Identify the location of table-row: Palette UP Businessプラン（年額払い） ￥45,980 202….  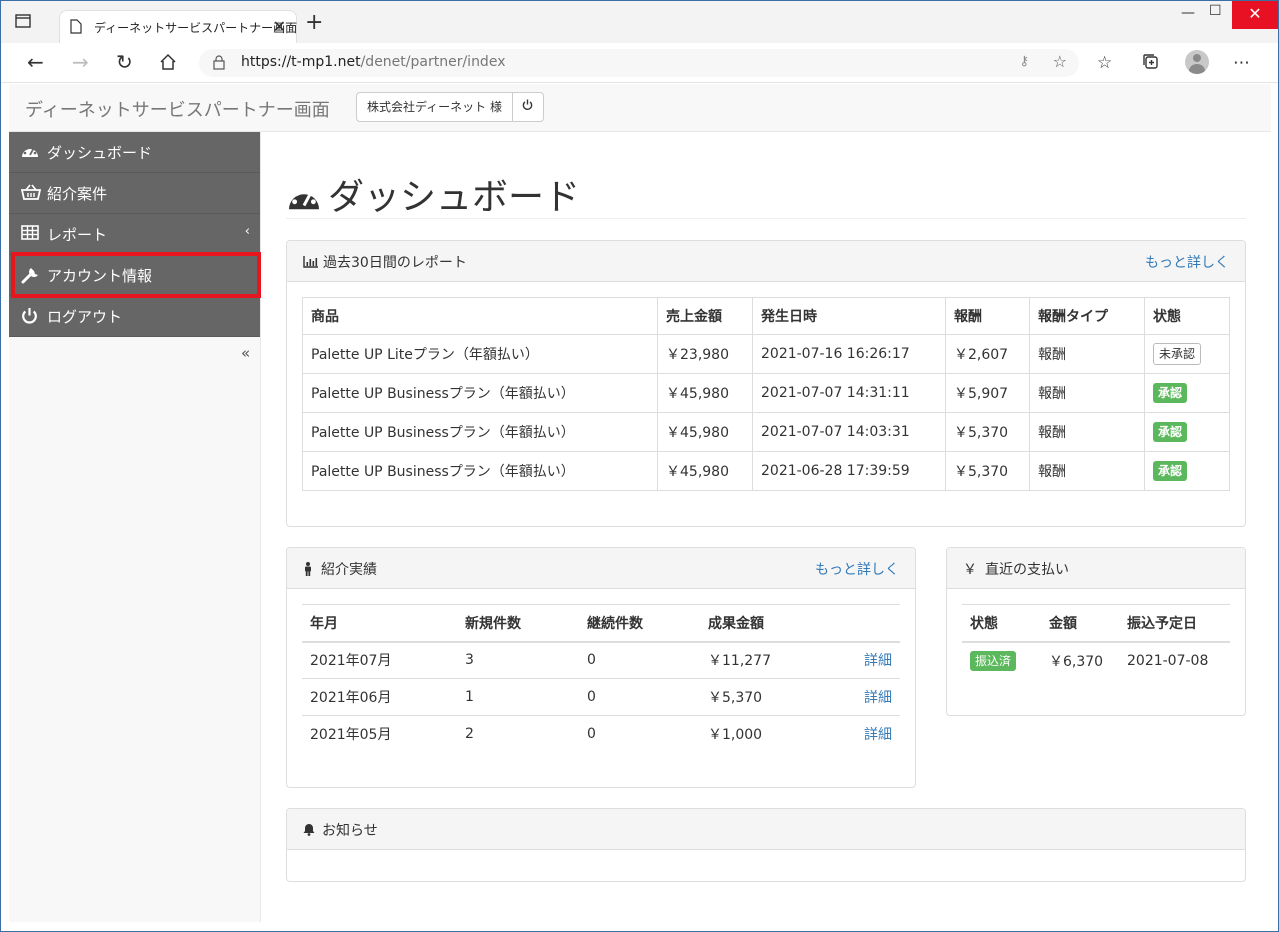
(766, 393).